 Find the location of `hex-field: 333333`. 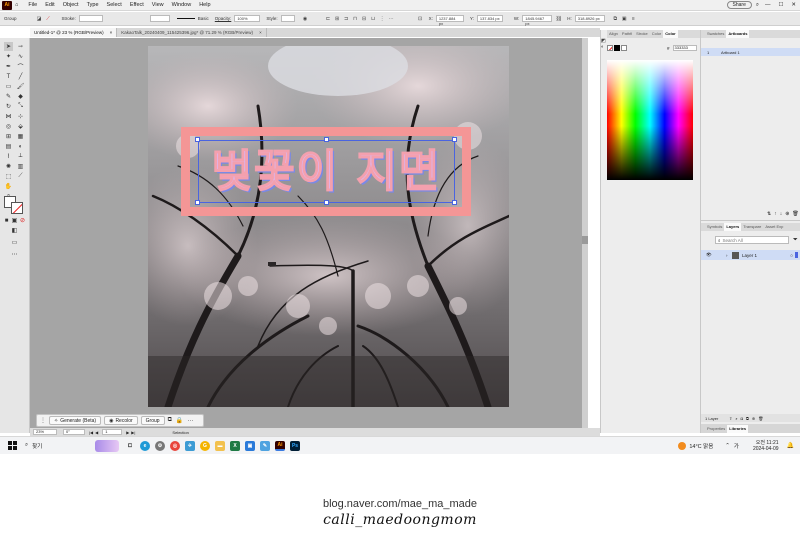

hex-field: 333333 is located at coordinates (684, 48).